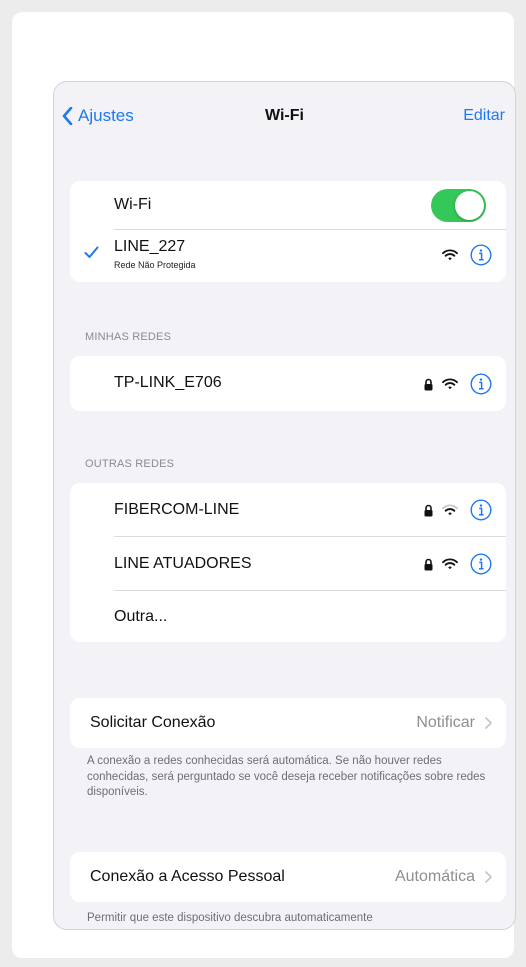 This screenshot has height=967, width=526. Describe the element at coordinates (288, 205) in the screenshot. I see `wifi-toggle-row: Wi-Fi` at that location.